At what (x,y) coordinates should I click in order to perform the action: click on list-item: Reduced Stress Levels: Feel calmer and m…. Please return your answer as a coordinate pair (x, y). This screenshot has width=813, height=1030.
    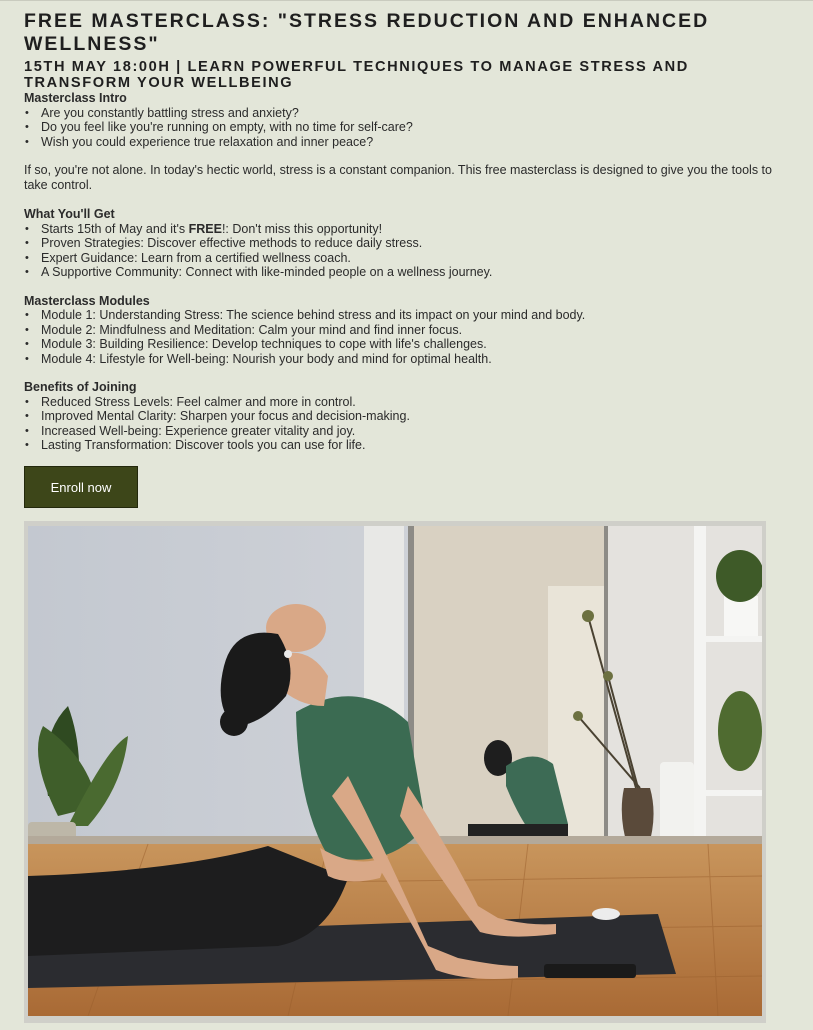
    Looking at the image, I should click on (411, 402).